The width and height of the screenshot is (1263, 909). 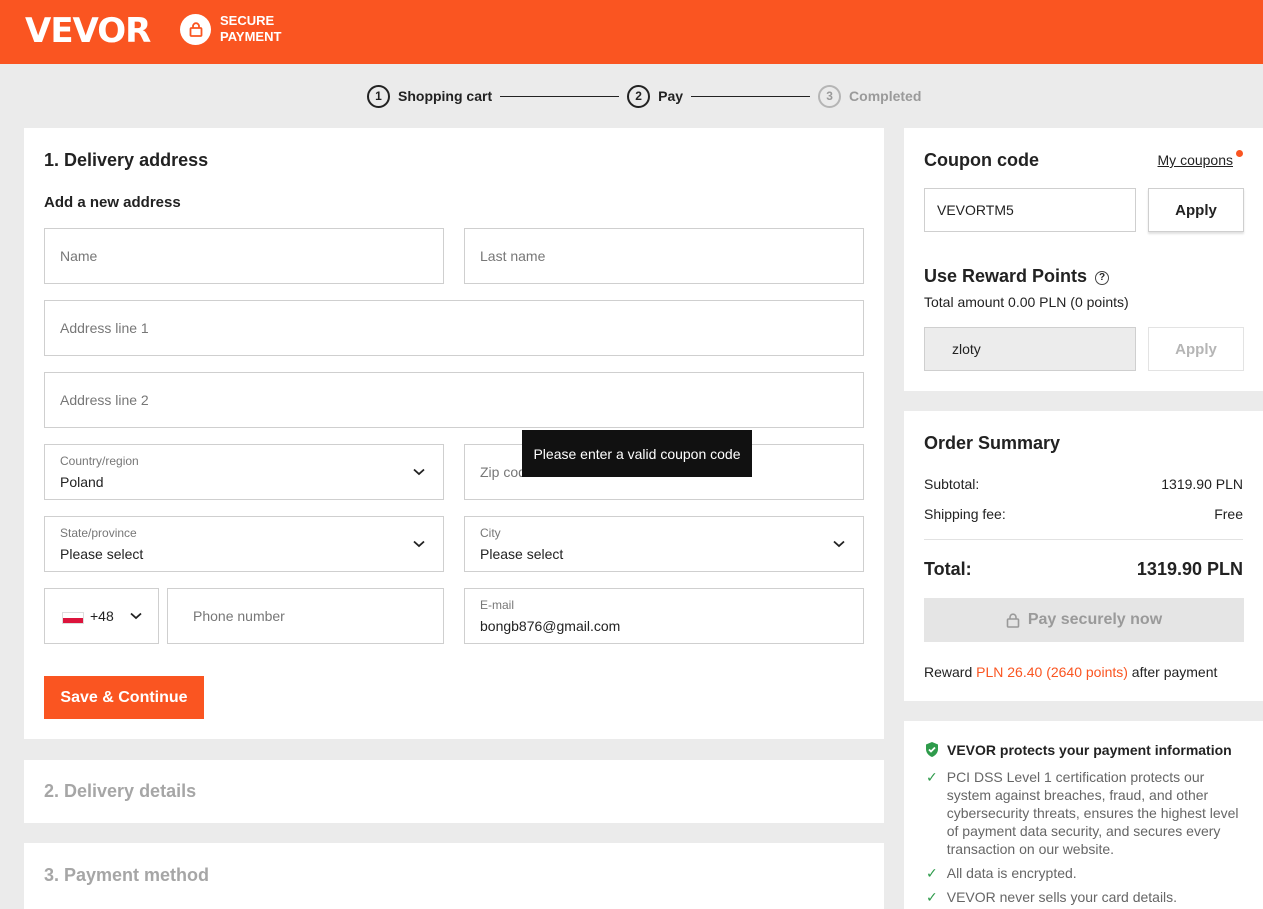 I want to click on phone-country-code-select: +48, so click(x=101, y=616).